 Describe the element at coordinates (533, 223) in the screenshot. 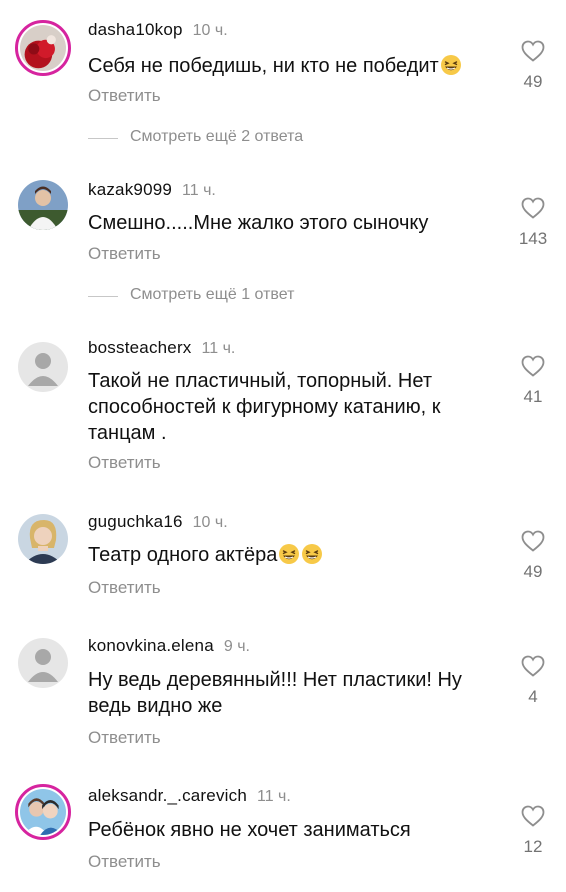

I see `like-button: 143` at that location.